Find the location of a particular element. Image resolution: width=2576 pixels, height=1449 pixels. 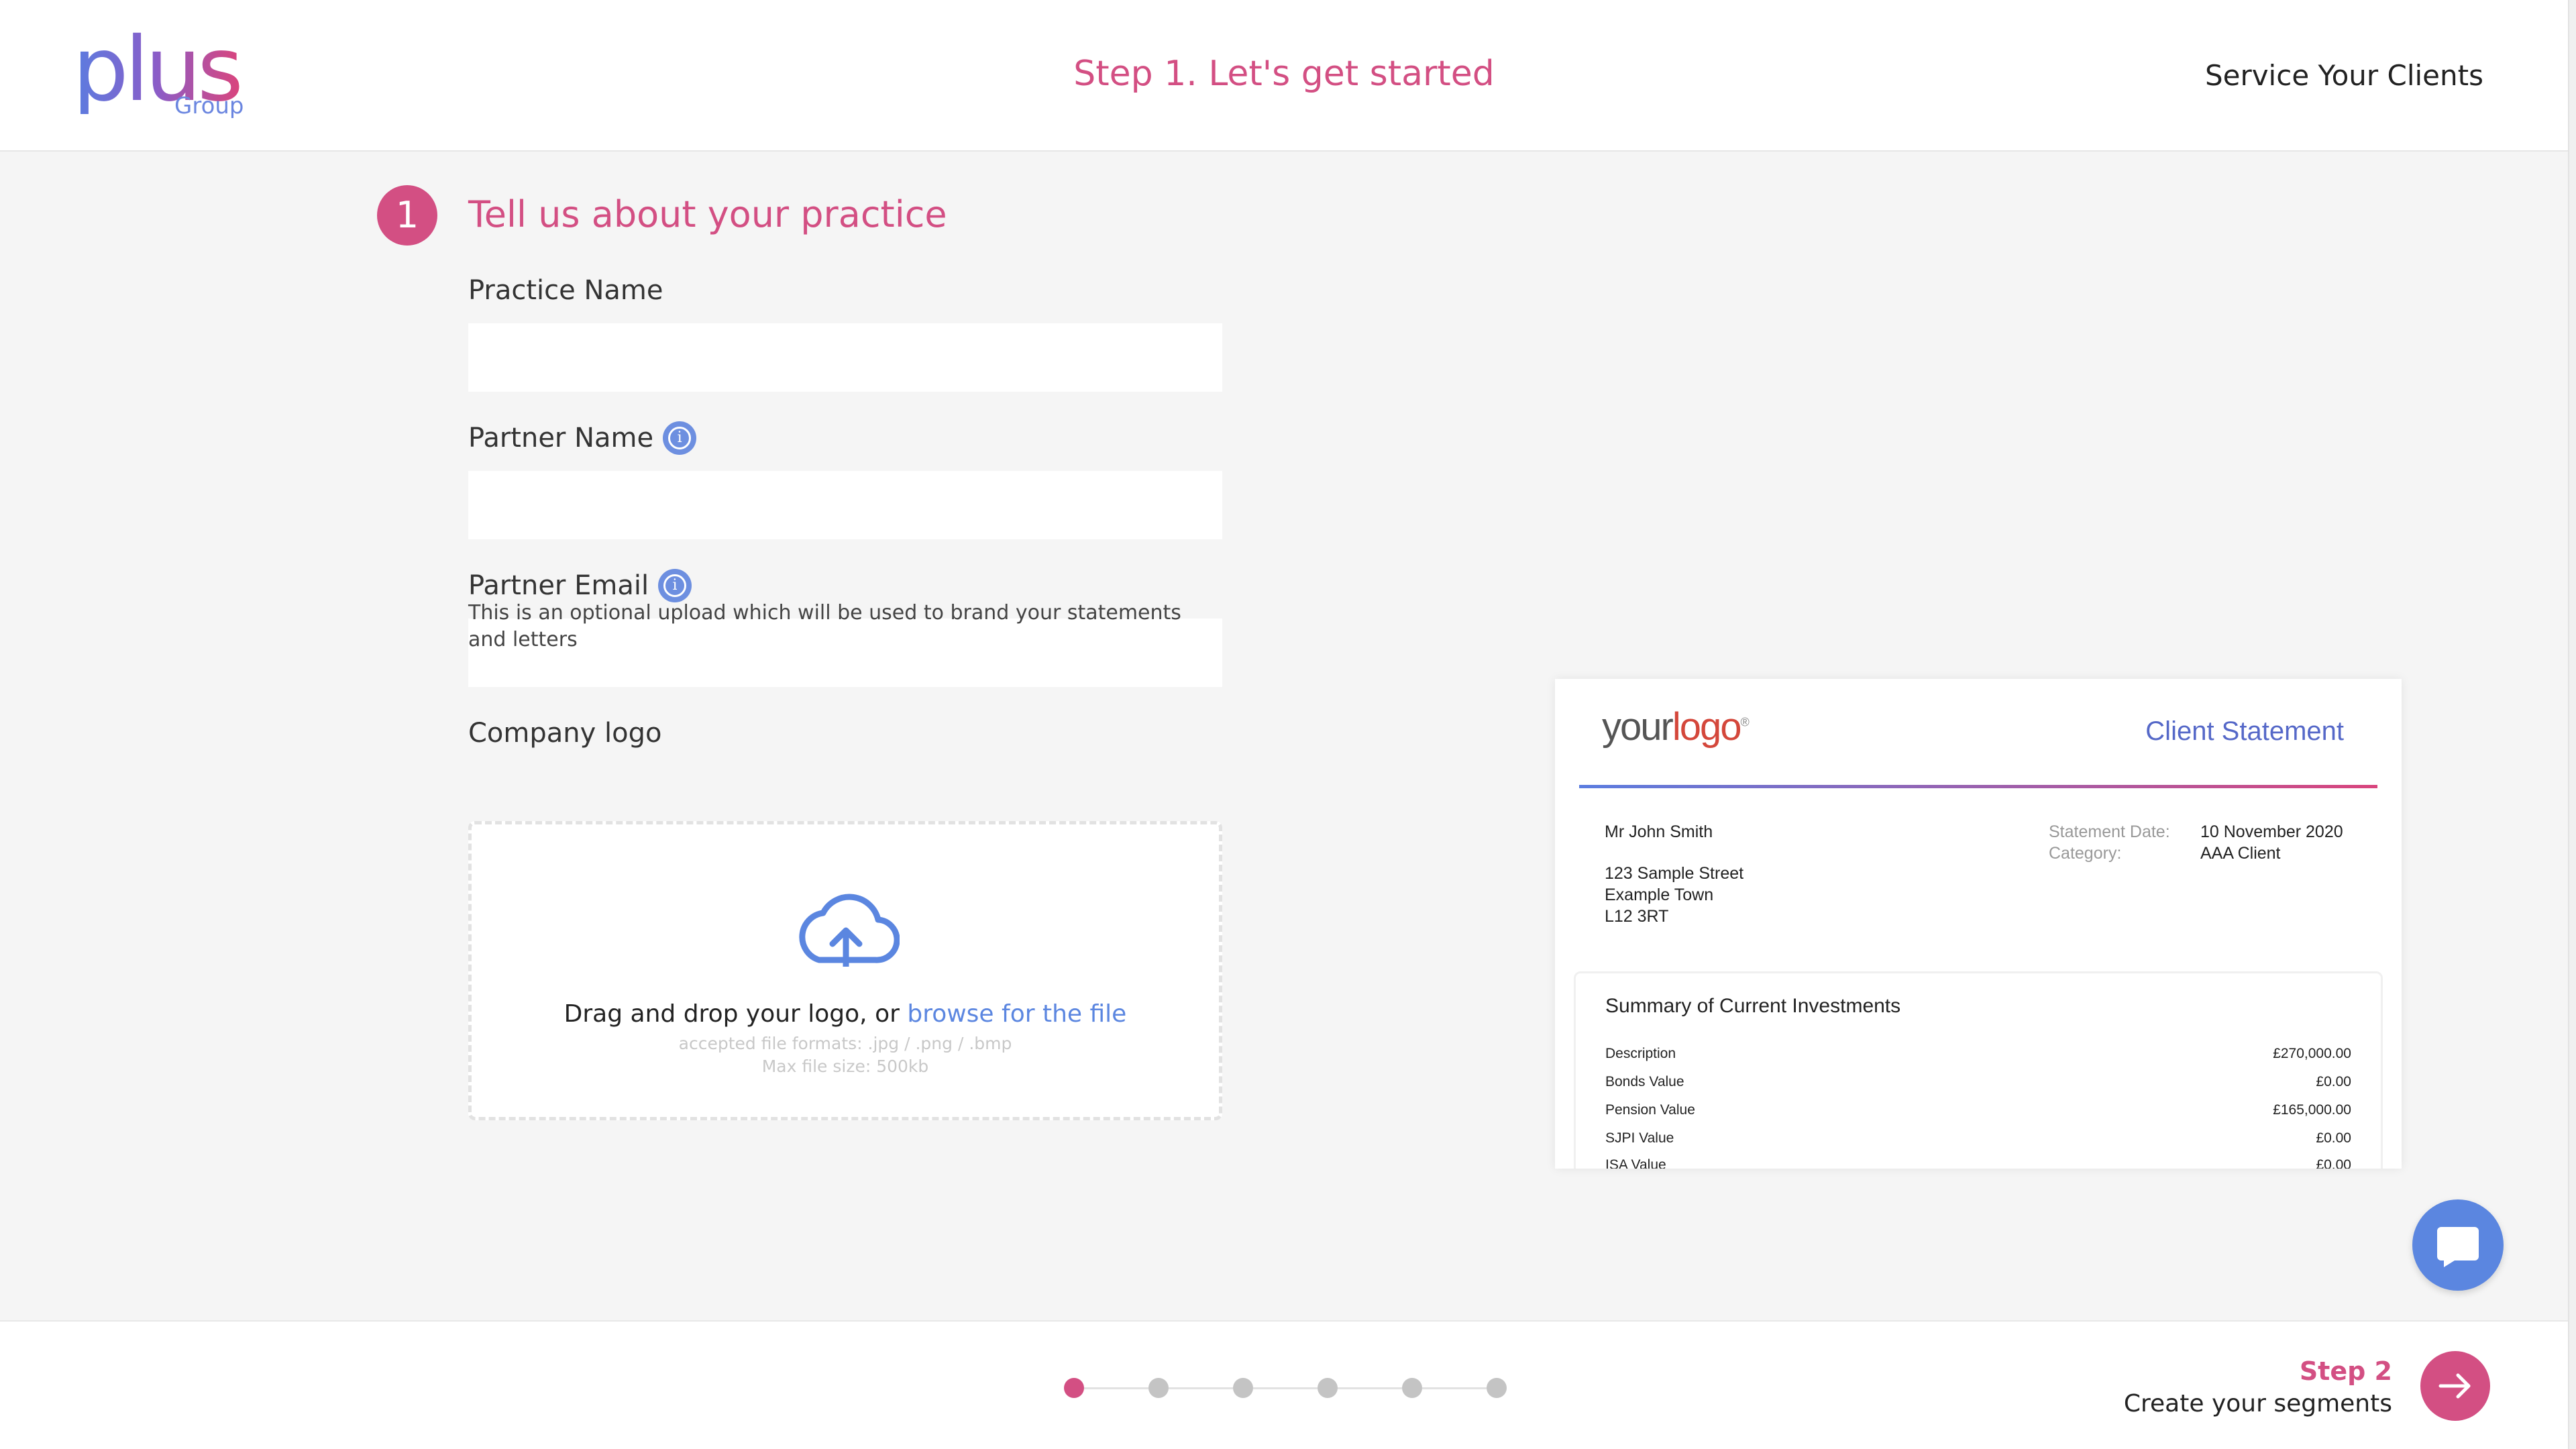

summary-row-label: Pension Value is located at coordinates (1650, 1110).